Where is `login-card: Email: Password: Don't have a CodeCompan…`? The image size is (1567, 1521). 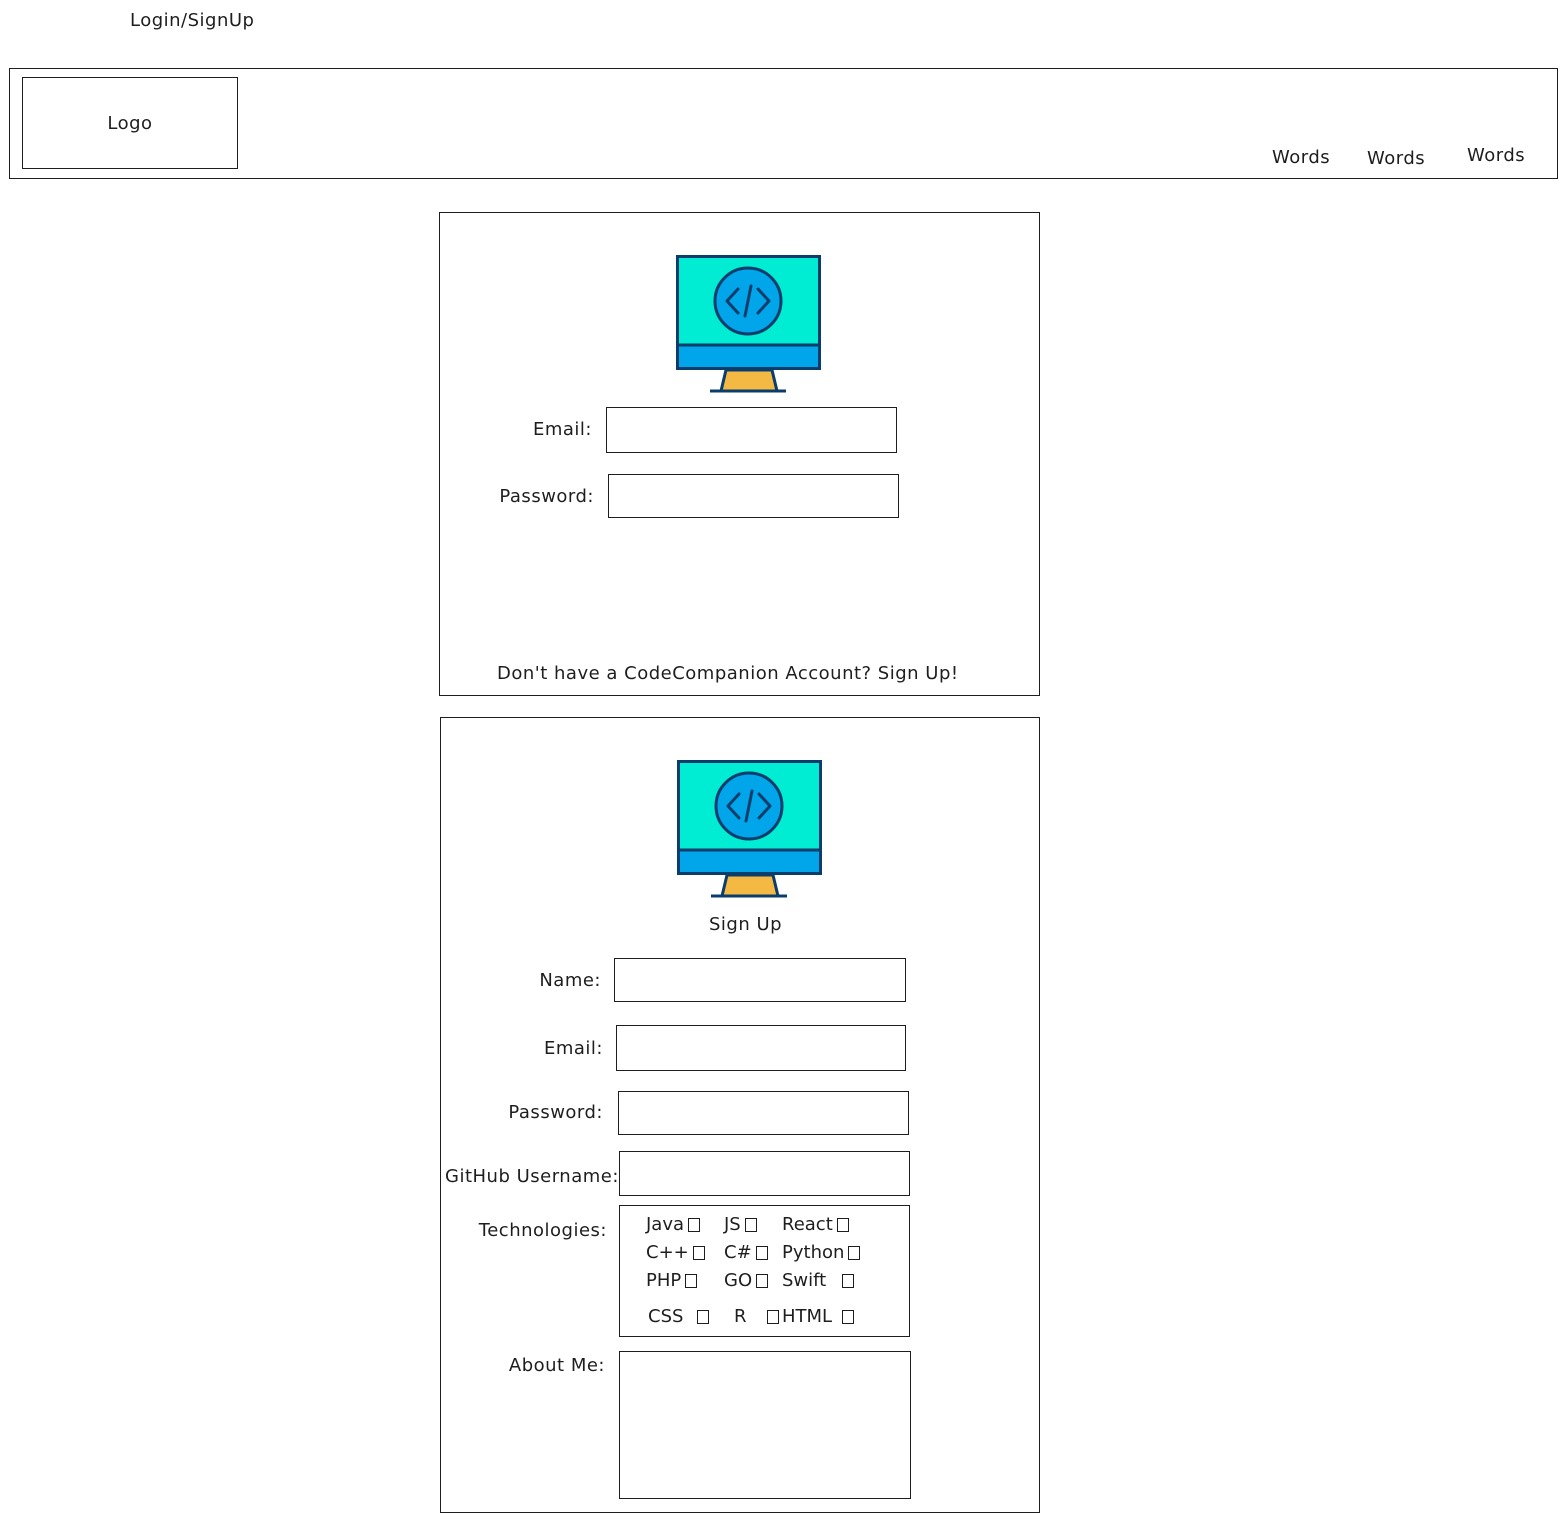 login-card: Email: Password: Don't have a CodeCompan… is located at coordinates (739, 454).